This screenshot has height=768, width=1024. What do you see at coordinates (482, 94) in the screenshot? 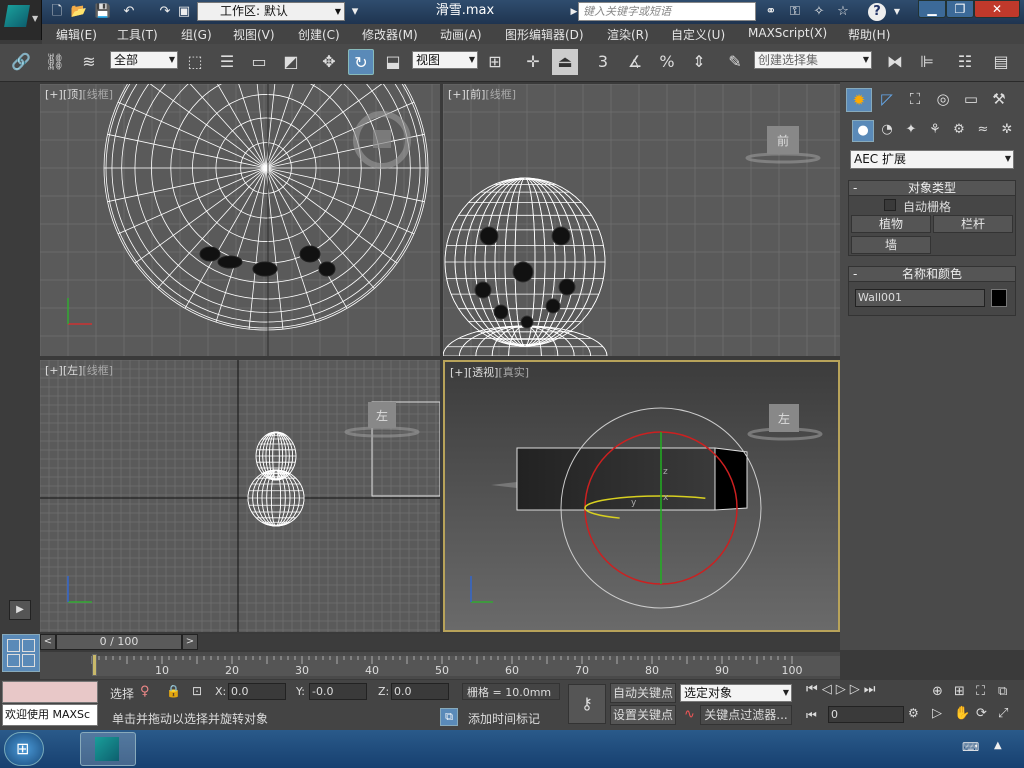
I see `viewport-label: [+][前][线框]` at bounding box center [482, 94].